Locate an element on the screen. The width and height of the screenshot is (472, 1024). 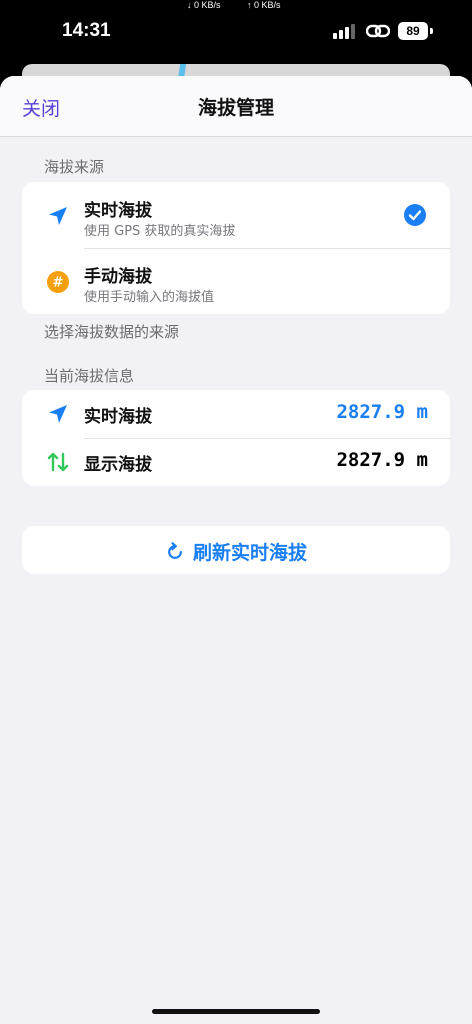
option-title: 手动海拔 is located at coordinates (118, 277).